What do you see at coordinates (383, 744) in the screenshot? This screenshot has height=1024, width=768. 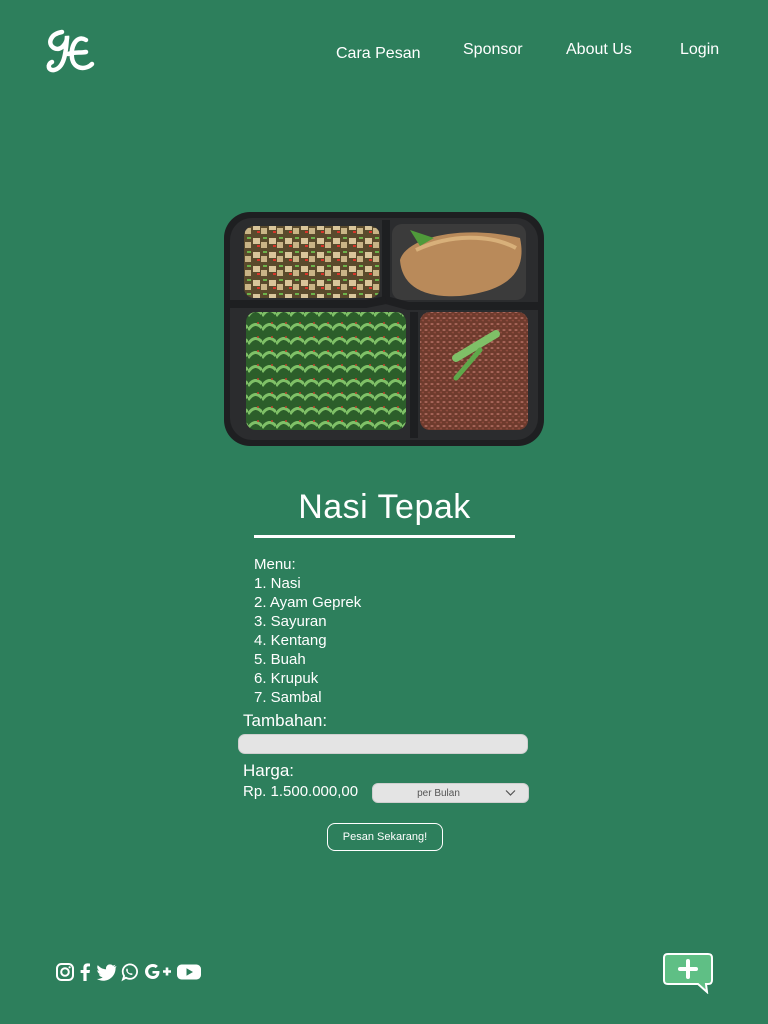 I see `extras-input` at bounding box center [383, 744].